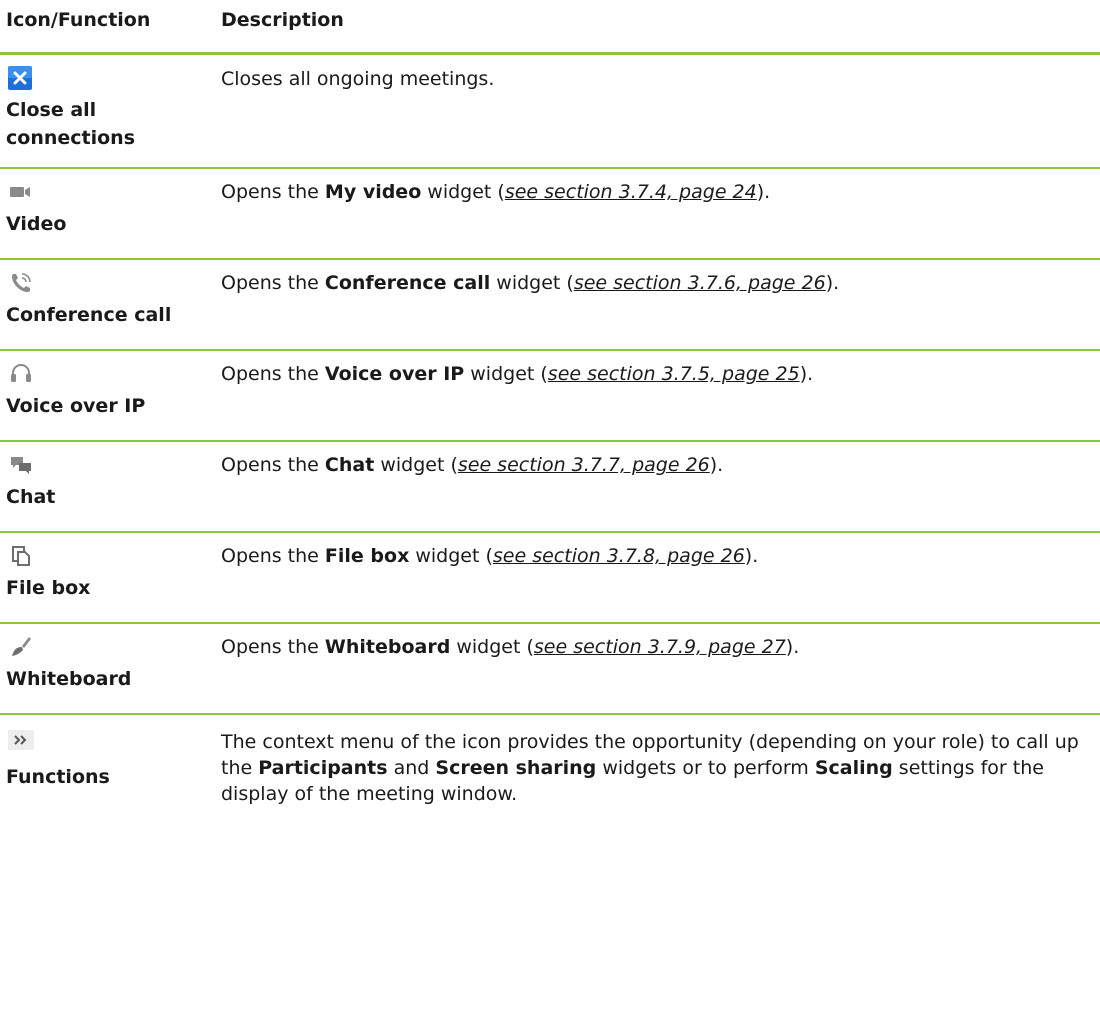 Image resolution: width=1100 pixels, height=1021 pixels. Describe the element at coordinates (407, 283) in the screenshot. I see `widget-name: Conference call` at that location.